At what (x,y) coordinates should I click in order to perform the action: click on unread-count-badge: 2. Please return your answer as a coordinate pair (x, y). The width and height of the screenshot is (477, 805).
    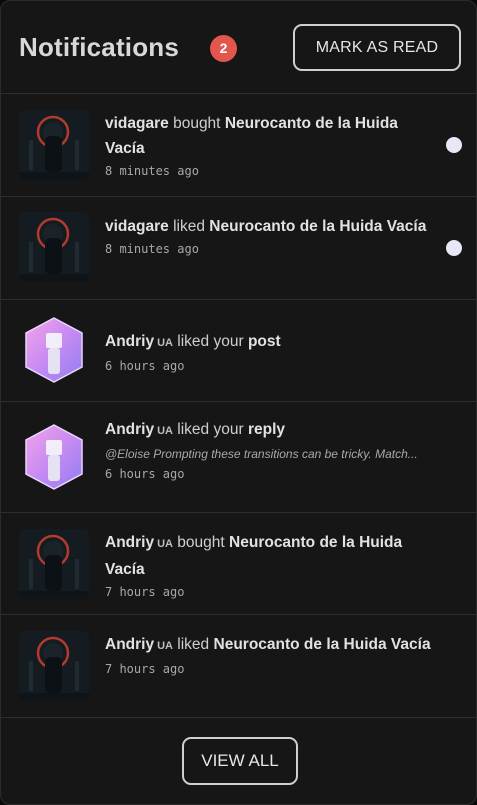
    Looking at the image, I should click on (223, 48).